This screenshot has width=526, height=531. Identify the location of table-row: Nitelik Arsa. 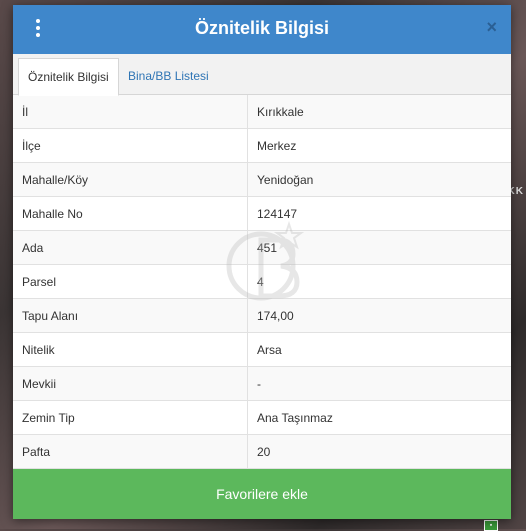
(262, 349).